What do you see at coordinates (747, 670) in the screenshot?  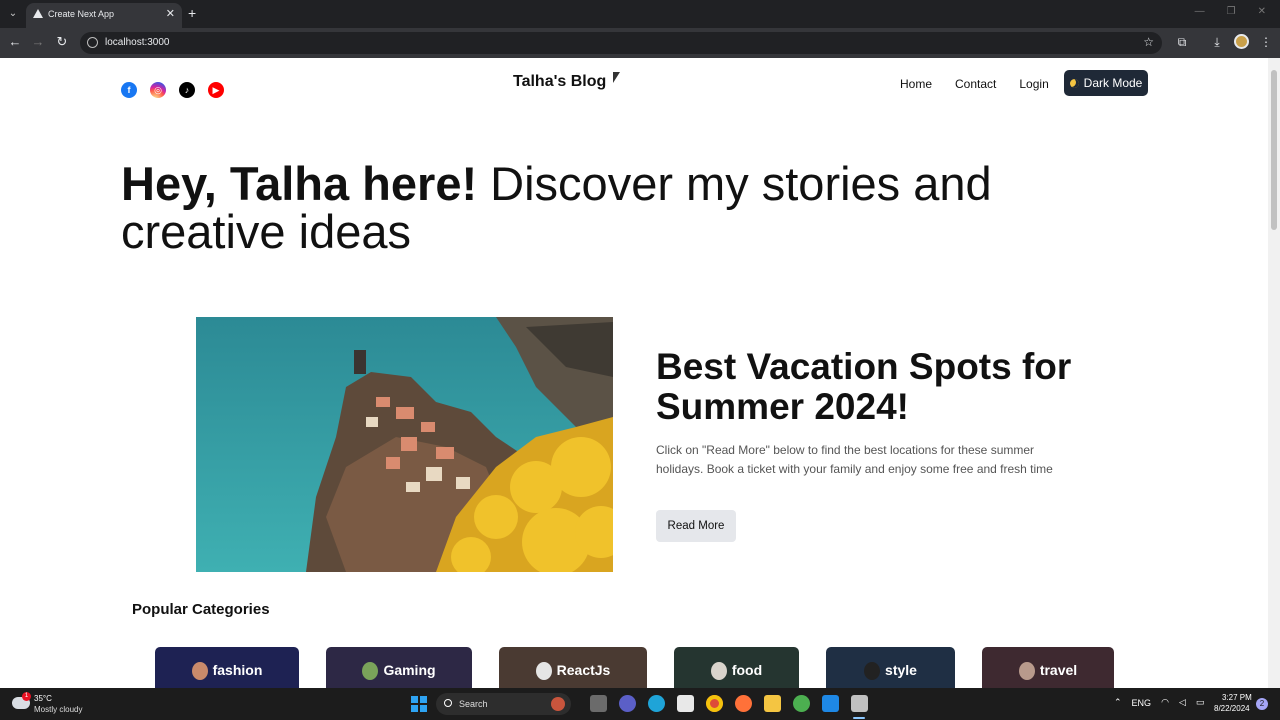 I see `category-label: food` at bounding box center [747, 670].